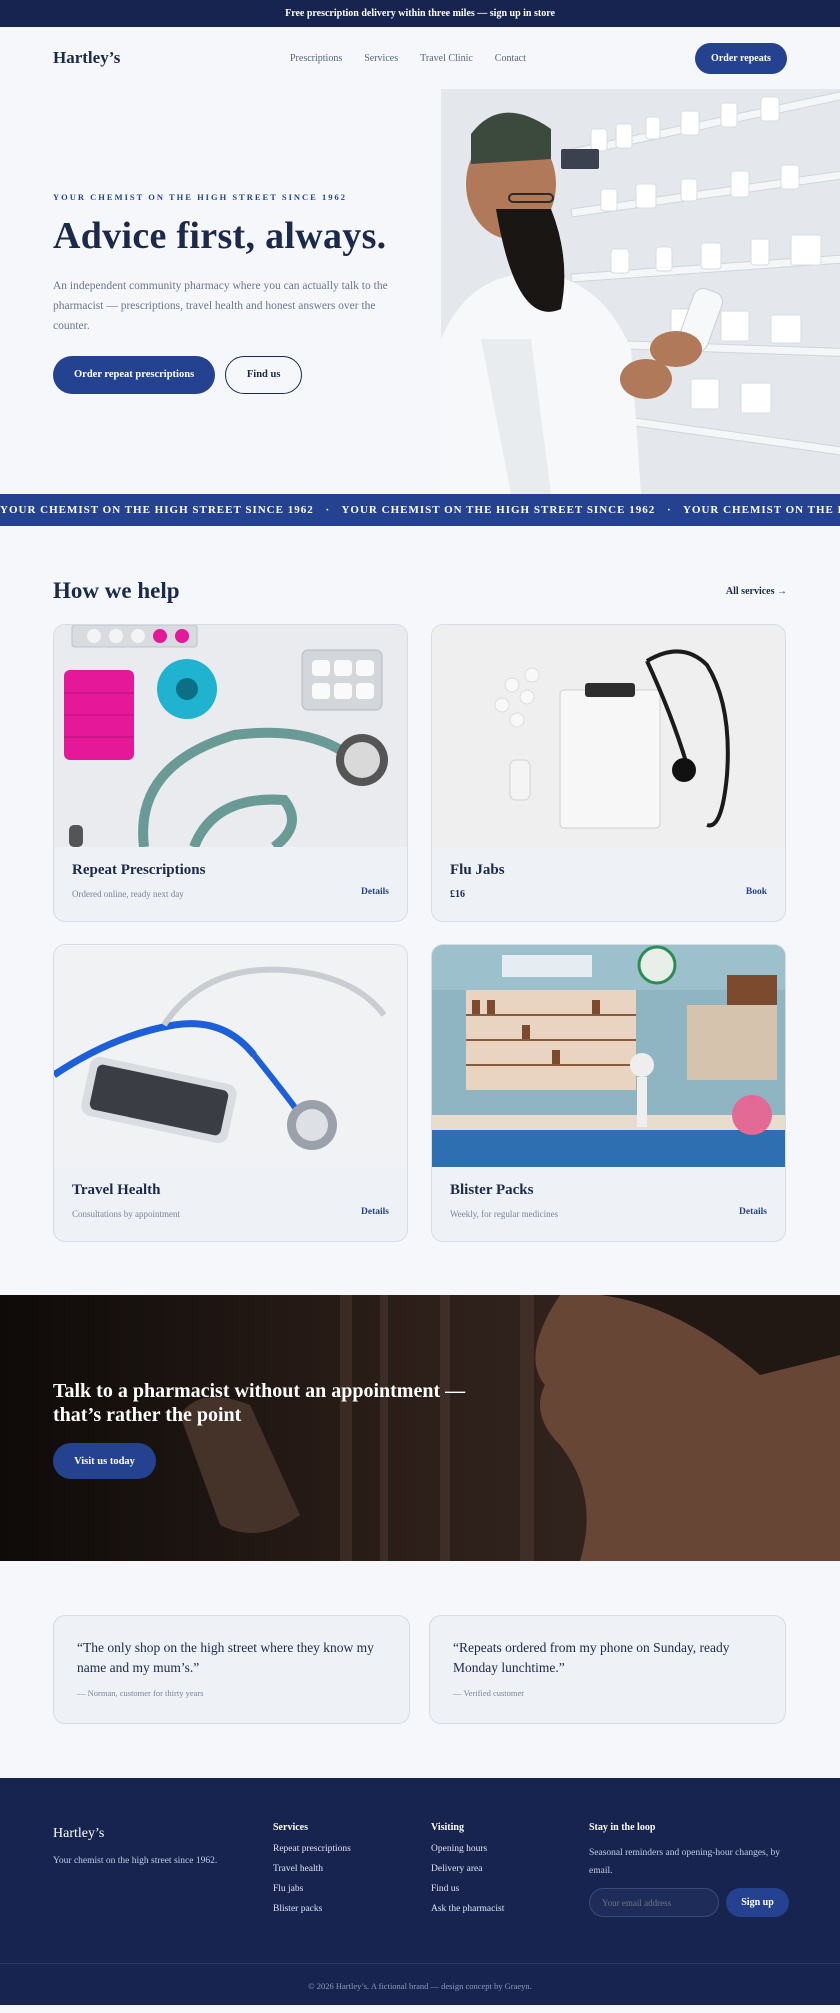 This screenshot has height=2013, width=840. I want to click on card-title: Blister Packs, so click(492, 1190).